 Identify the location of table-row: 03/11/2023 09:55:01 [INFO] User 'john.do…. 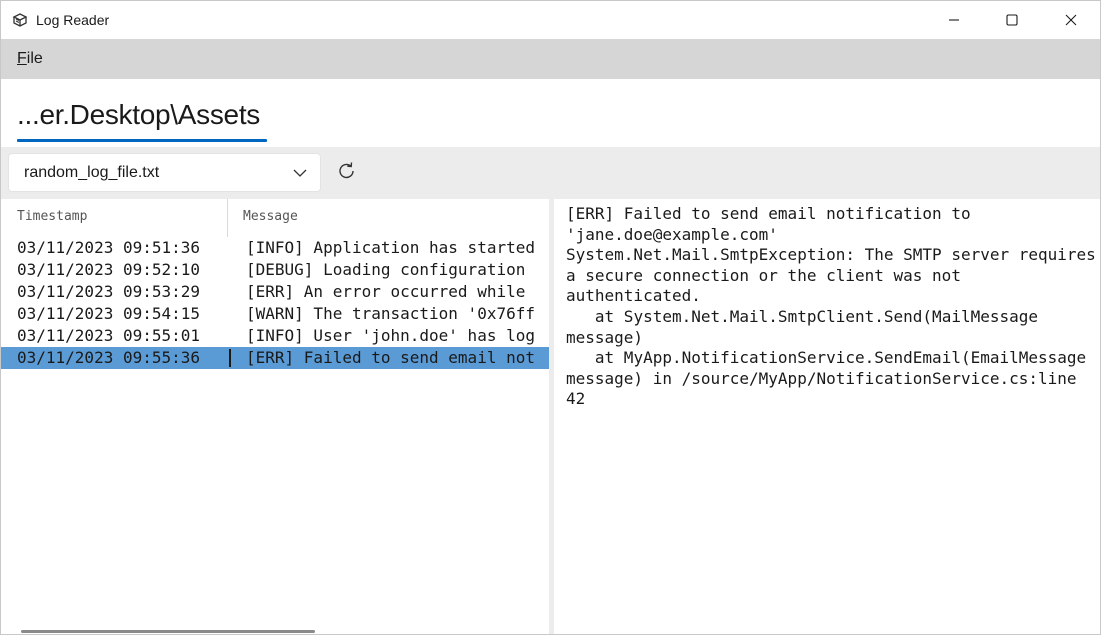
(275, 336).